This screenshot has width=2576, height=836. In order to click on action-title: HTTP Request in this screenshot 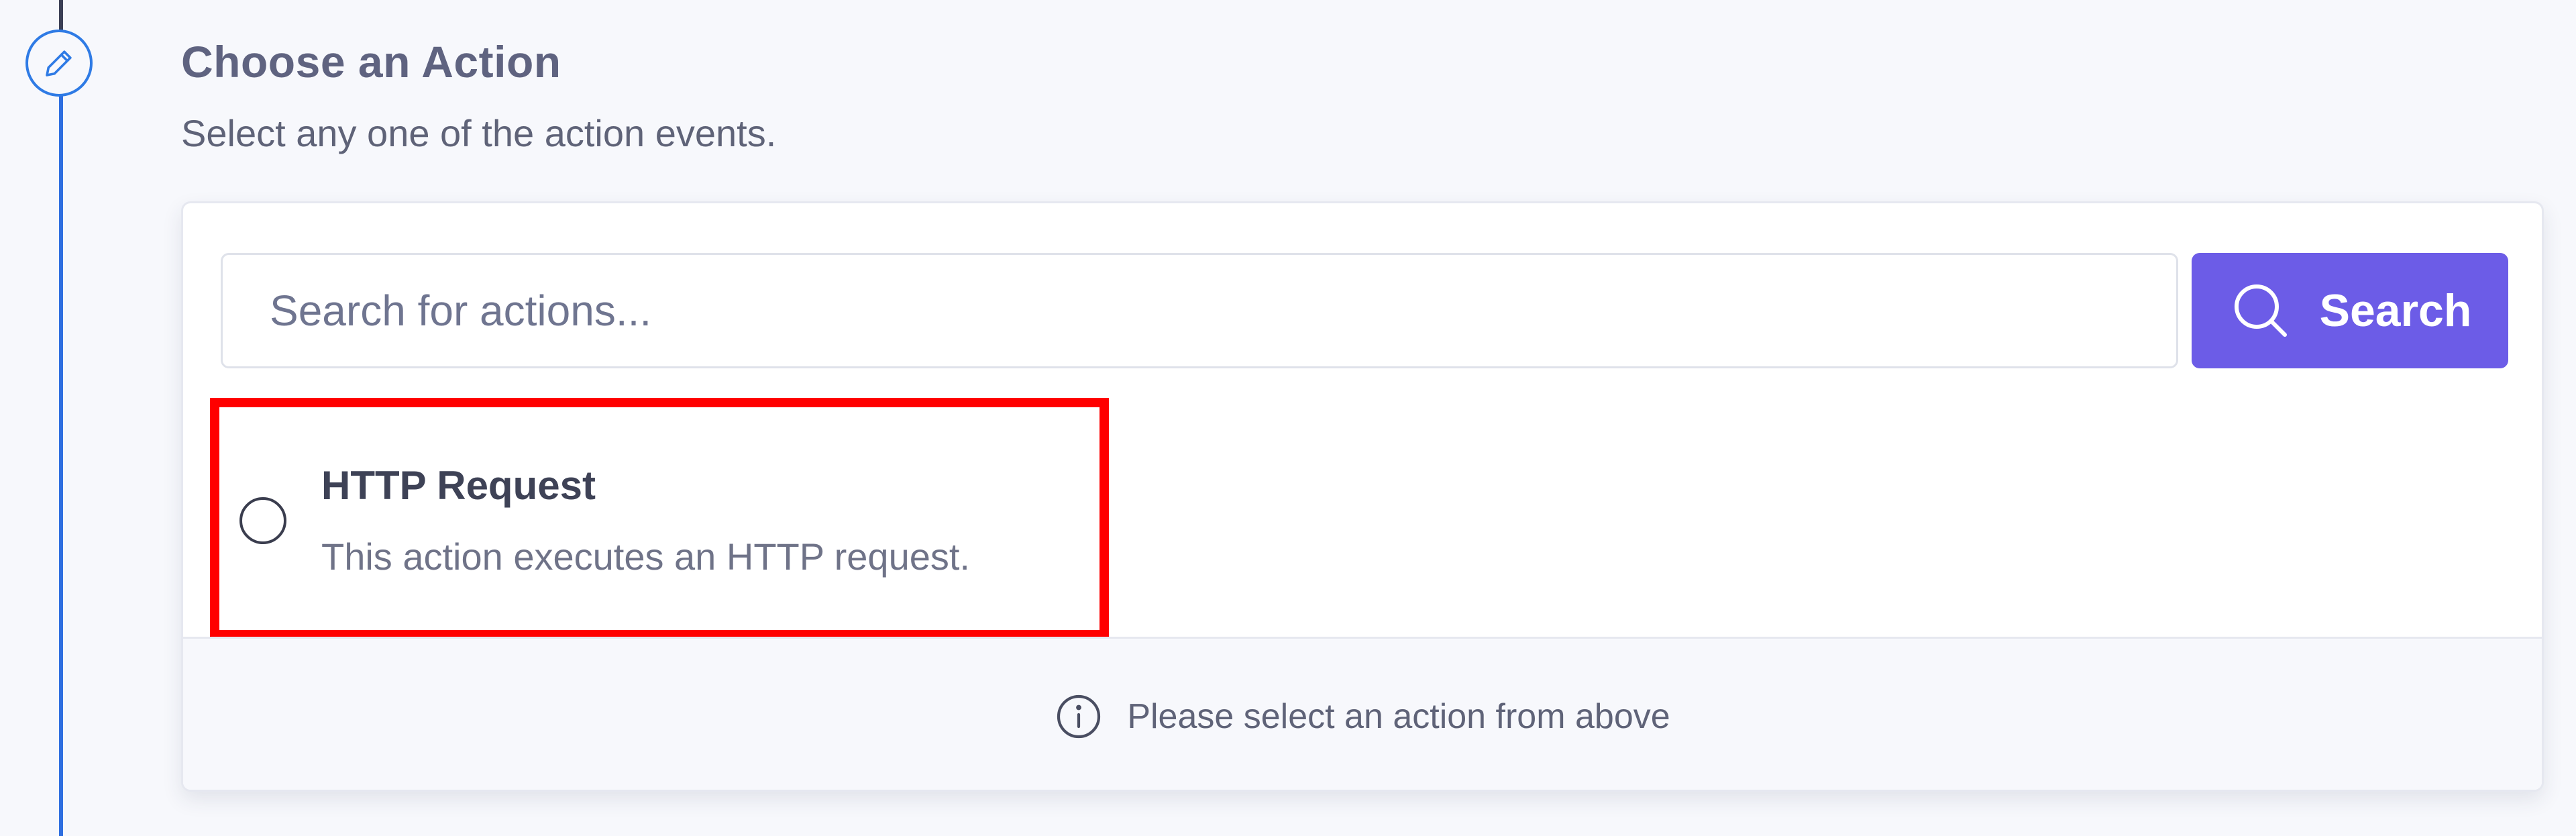, I will do `click(458, 485)`.